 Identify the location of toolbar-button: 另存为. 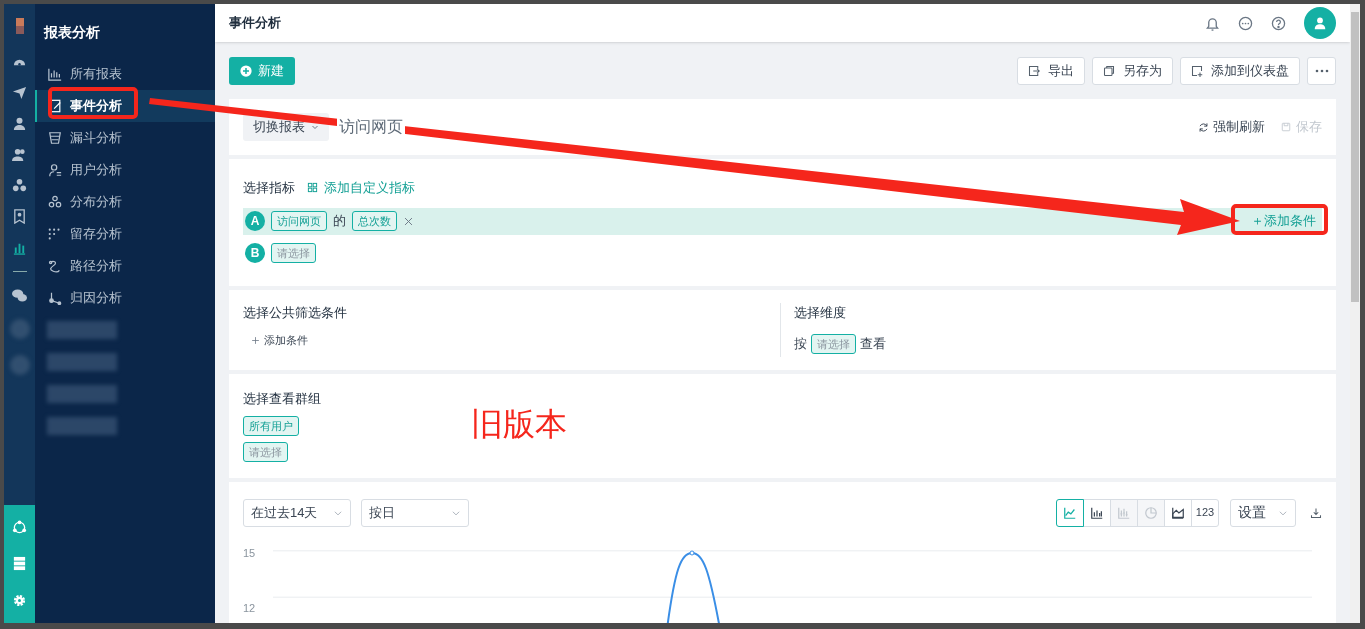
(1132, 71).